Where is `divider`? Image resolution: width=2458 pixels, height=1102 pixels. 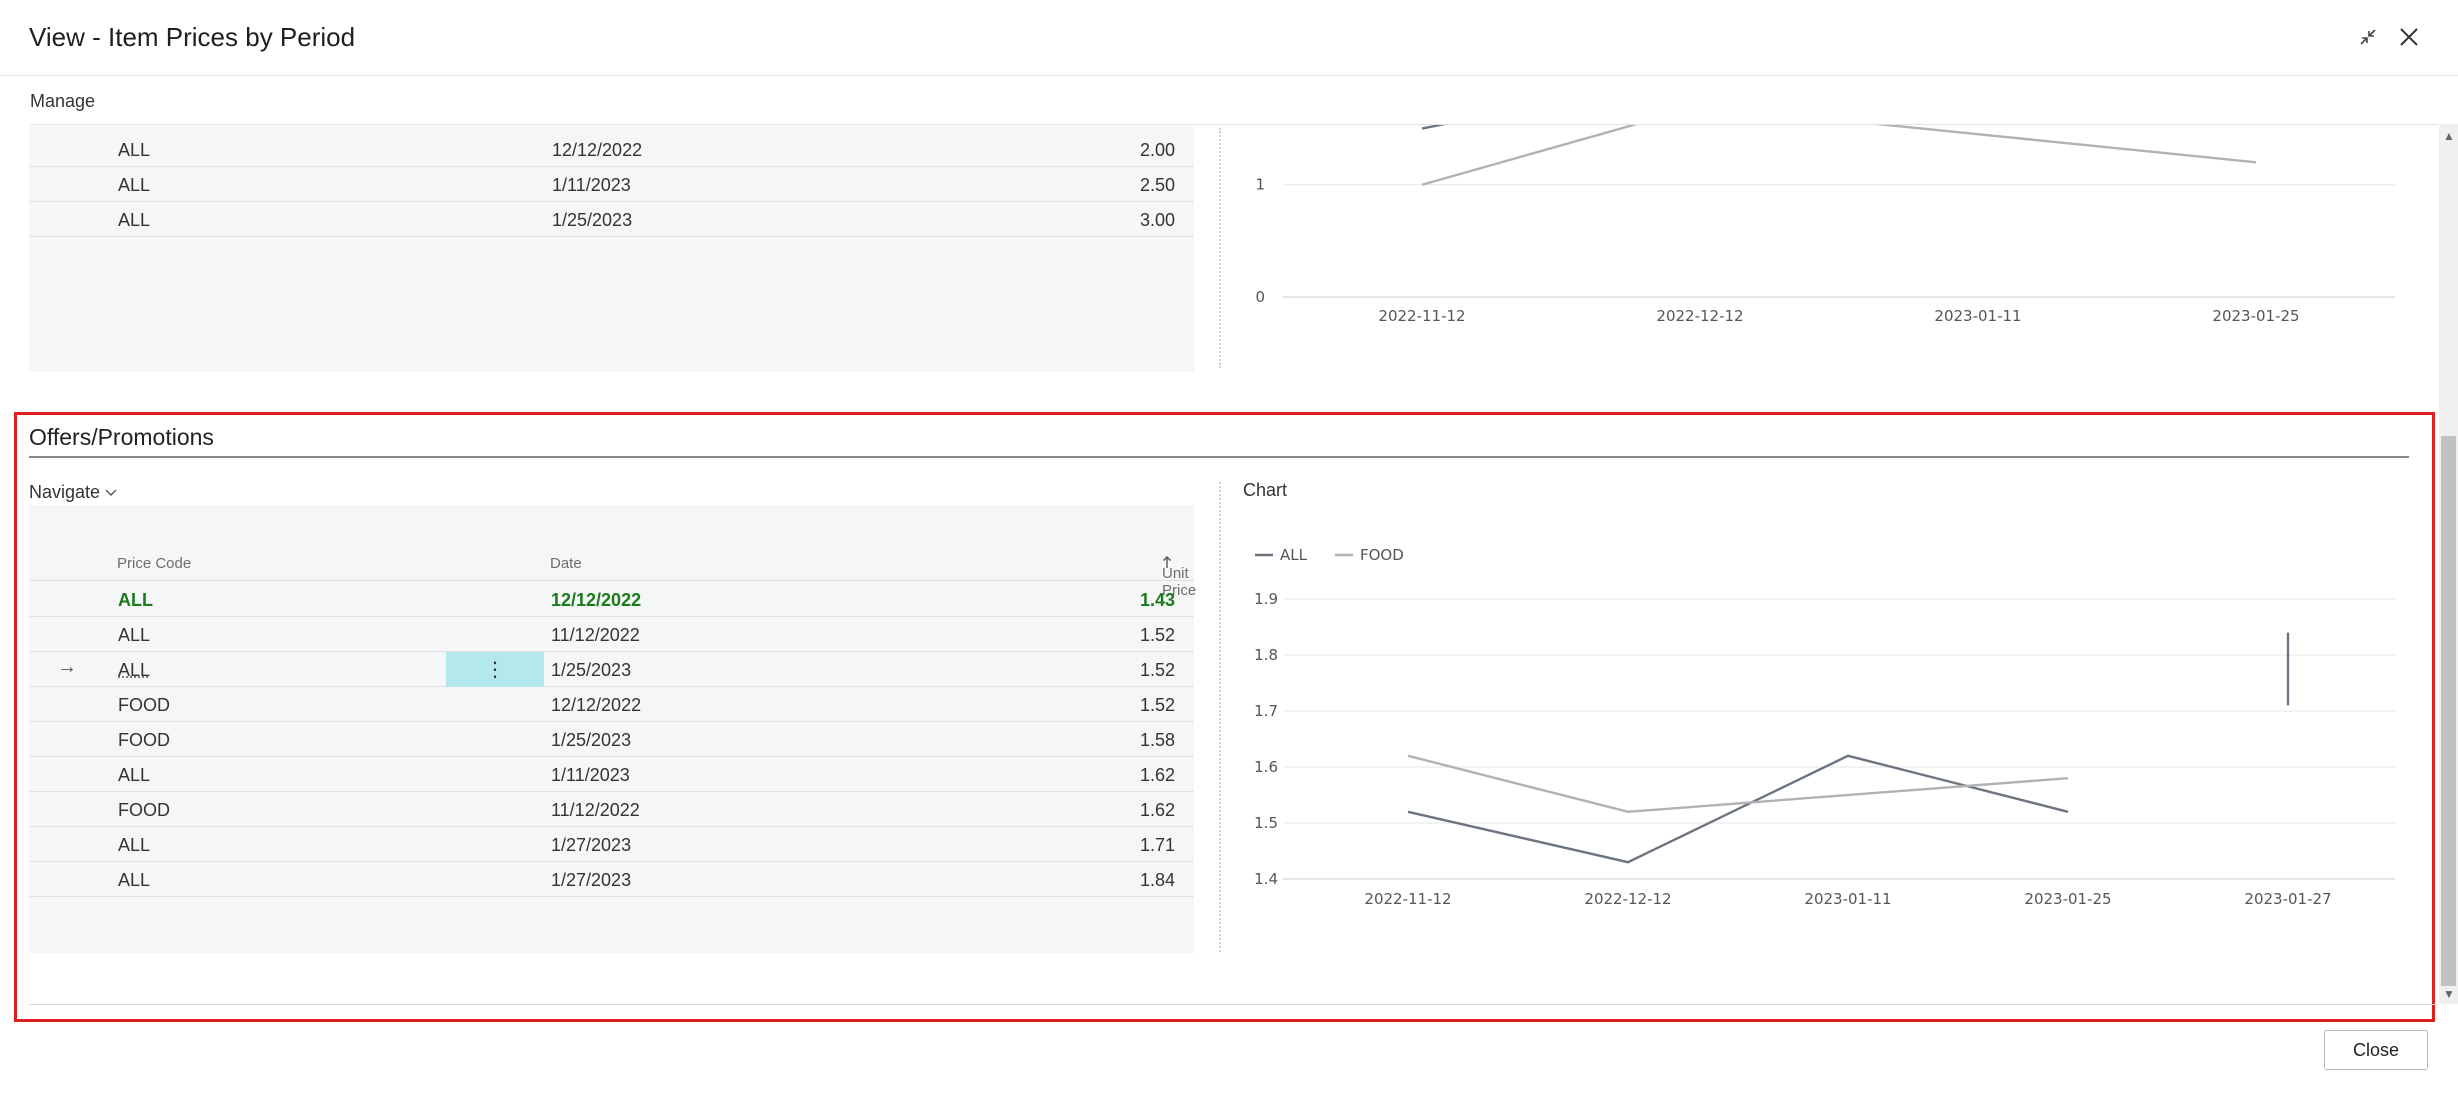
divider is located at coordinates (1233, 1004).